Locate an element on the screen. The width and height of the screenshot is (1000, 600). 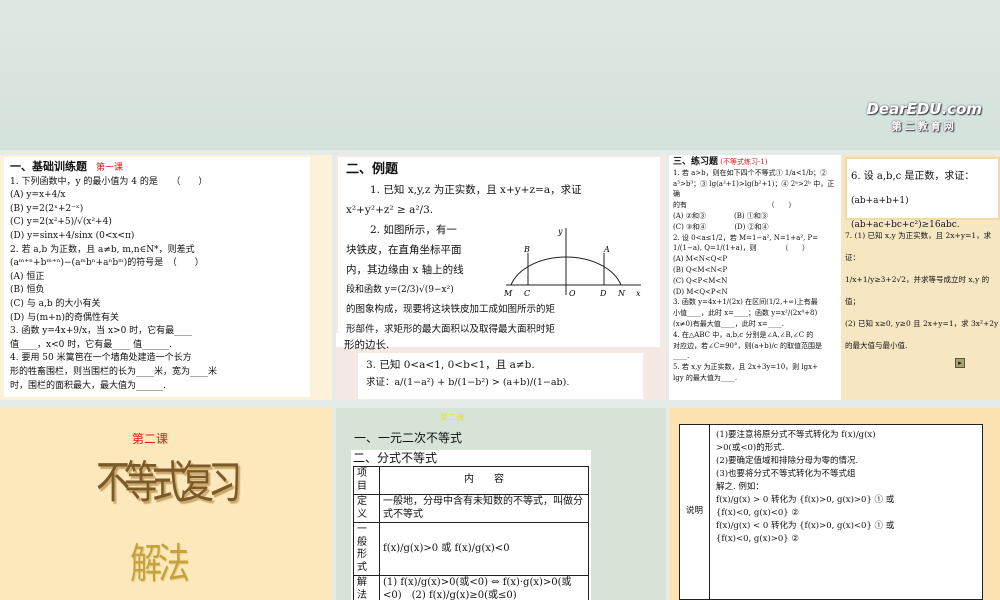
text-line: 2. 若 a,b 为正数，且 a≠b, m,n∈N*，则差式 is located at coordinates (102, 249).